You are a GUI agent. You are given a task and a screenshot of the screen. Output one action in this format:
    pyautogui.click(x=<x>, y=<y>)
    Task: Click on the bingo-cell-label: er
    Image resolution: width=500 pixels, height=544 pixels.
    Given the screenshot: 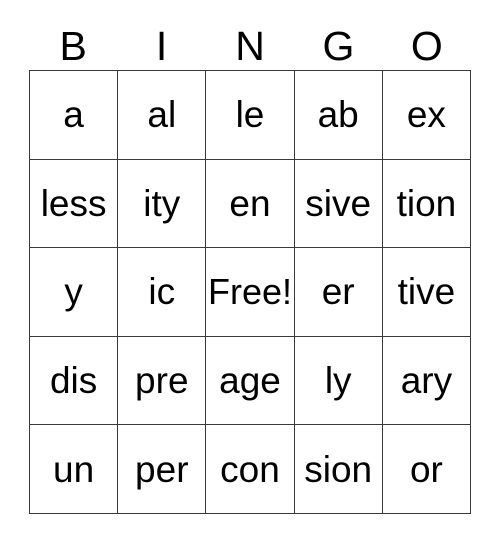 What is the action you would take?
    pyautogui.click(x=338, y=292)
    